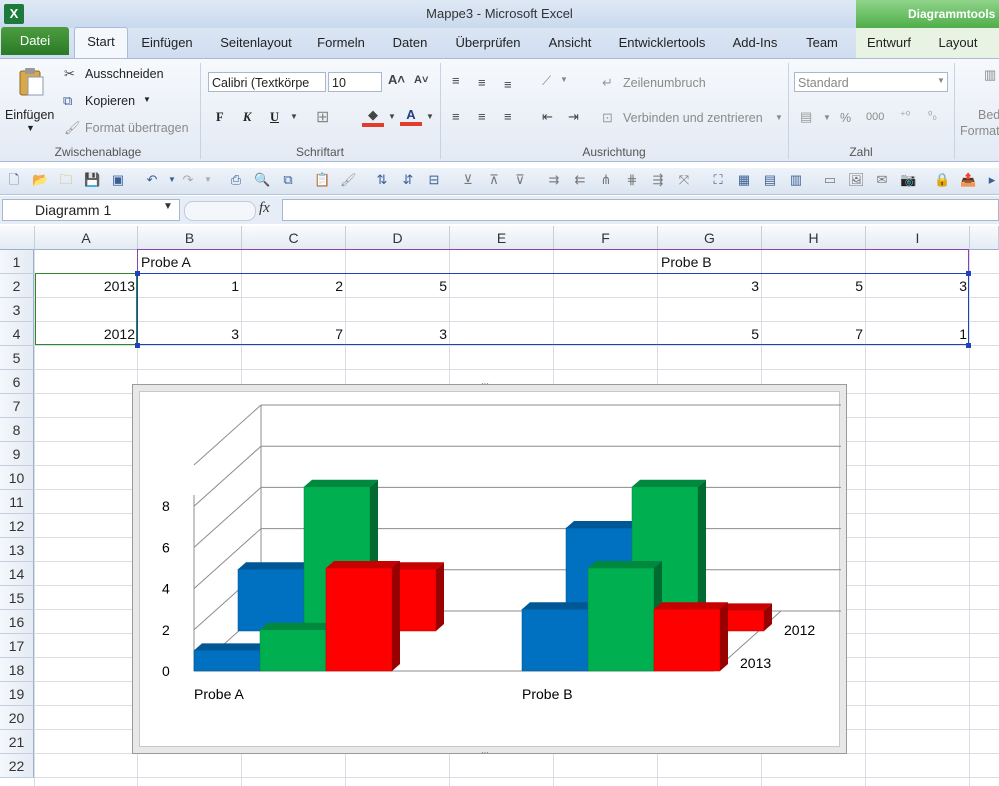  Describe the element at coordinates (220, 117) in the screenshot. I see `bold-button: F` at that location.